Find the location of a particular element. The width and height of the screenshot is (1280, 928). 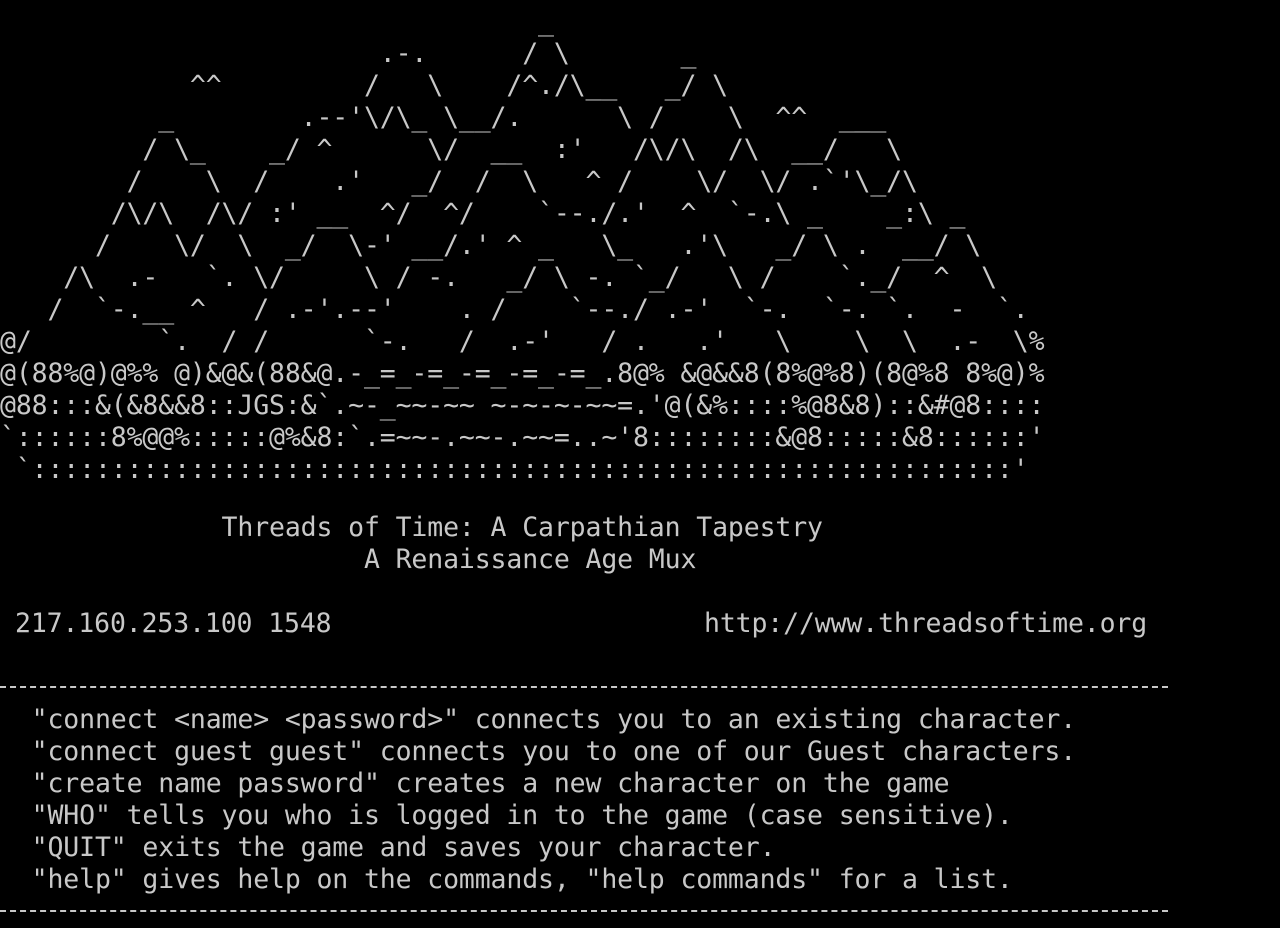

art-line: @/ `. / / `-. / .-' / . .' \ \ \ .- \% is located at coordinates (522, 341).